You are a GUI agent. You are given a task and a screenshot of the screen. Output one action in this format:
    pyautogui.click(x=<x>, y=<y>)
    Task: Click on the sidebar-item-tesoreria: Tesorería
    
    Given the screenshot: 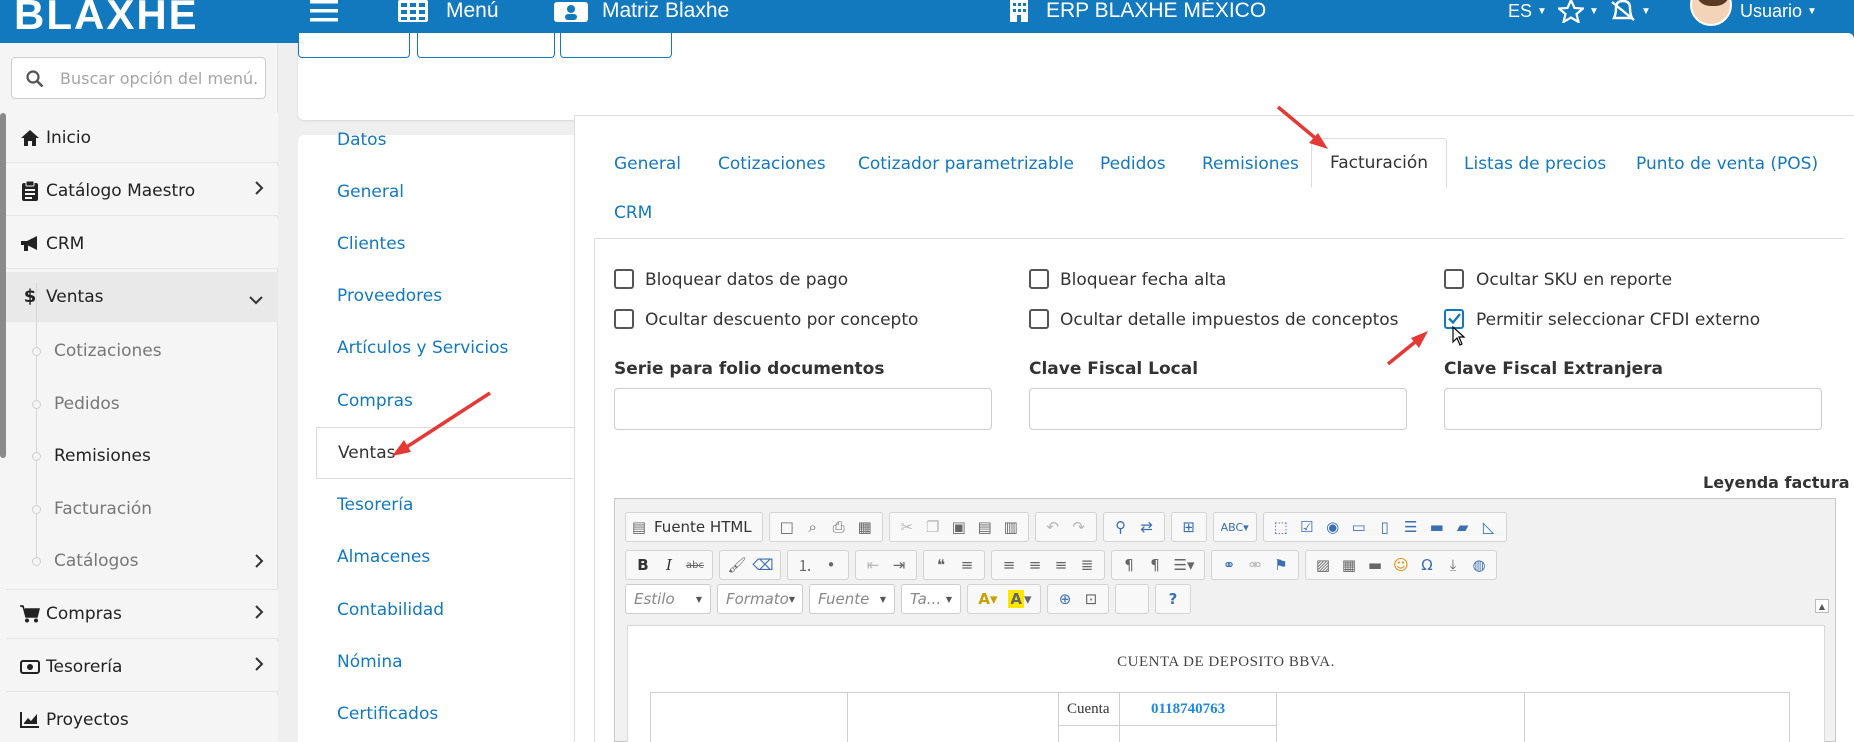 What is the action you would take?
    pyautogui.click(x=142, y=667)
    